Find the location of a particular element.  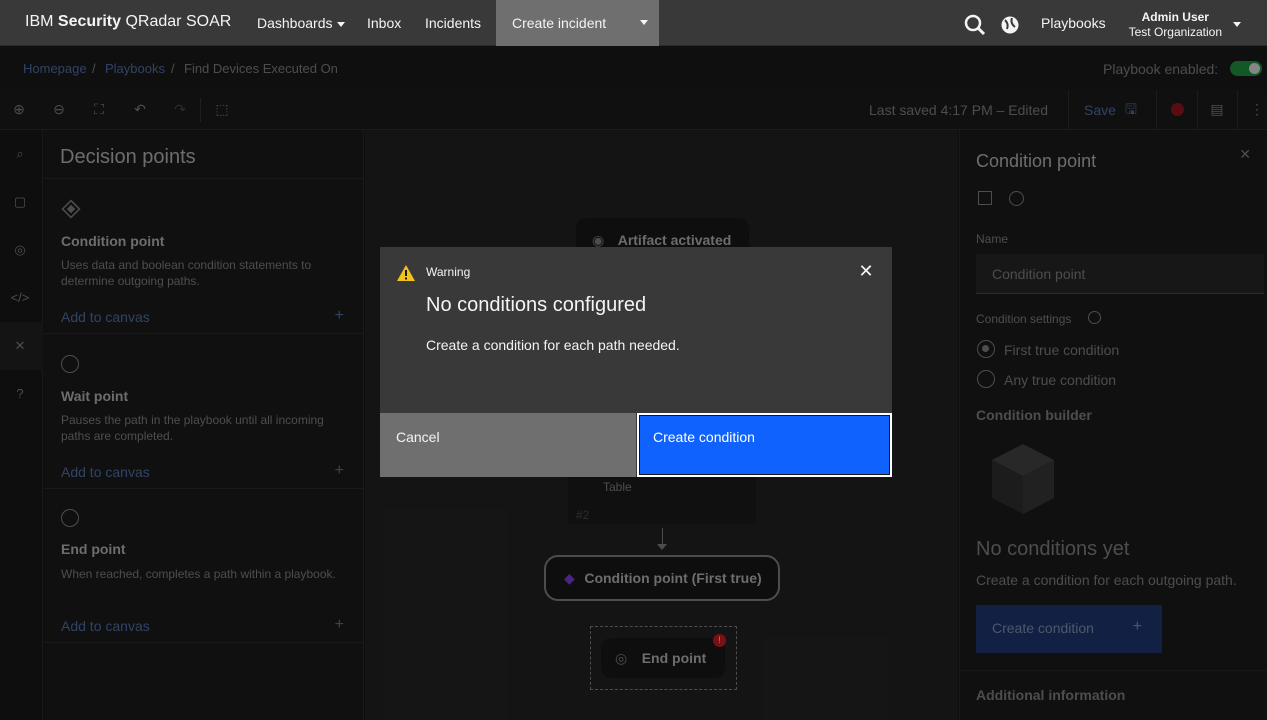

nav-inbox-label: Inbox is located at coordinates (384, 23).